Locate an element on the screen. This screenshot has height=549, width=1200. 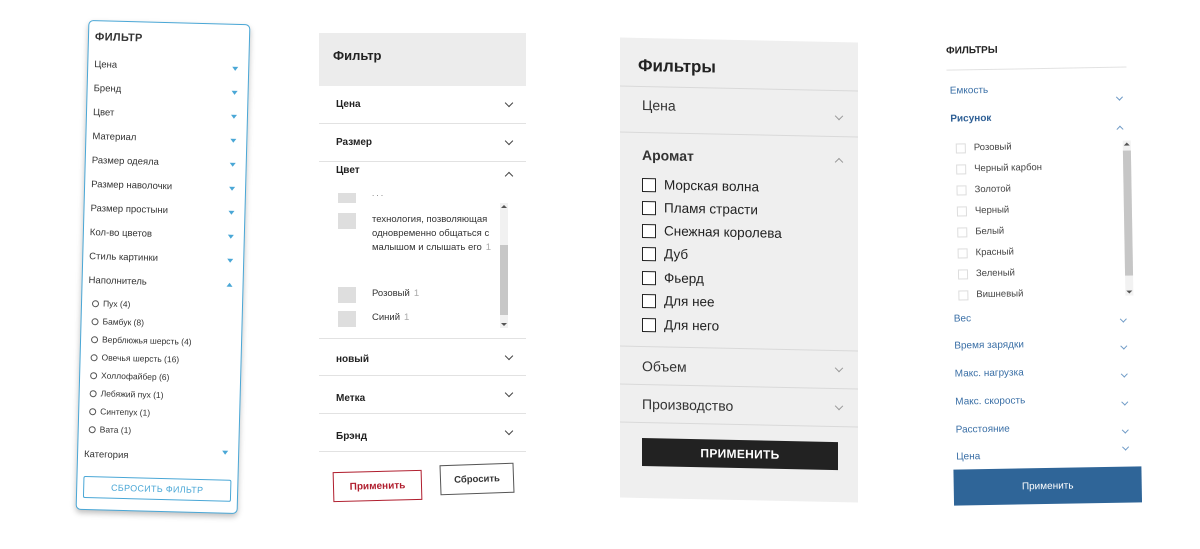
filter-section-max-speed: Макс. скорость is located at coordinates (1044, 403).